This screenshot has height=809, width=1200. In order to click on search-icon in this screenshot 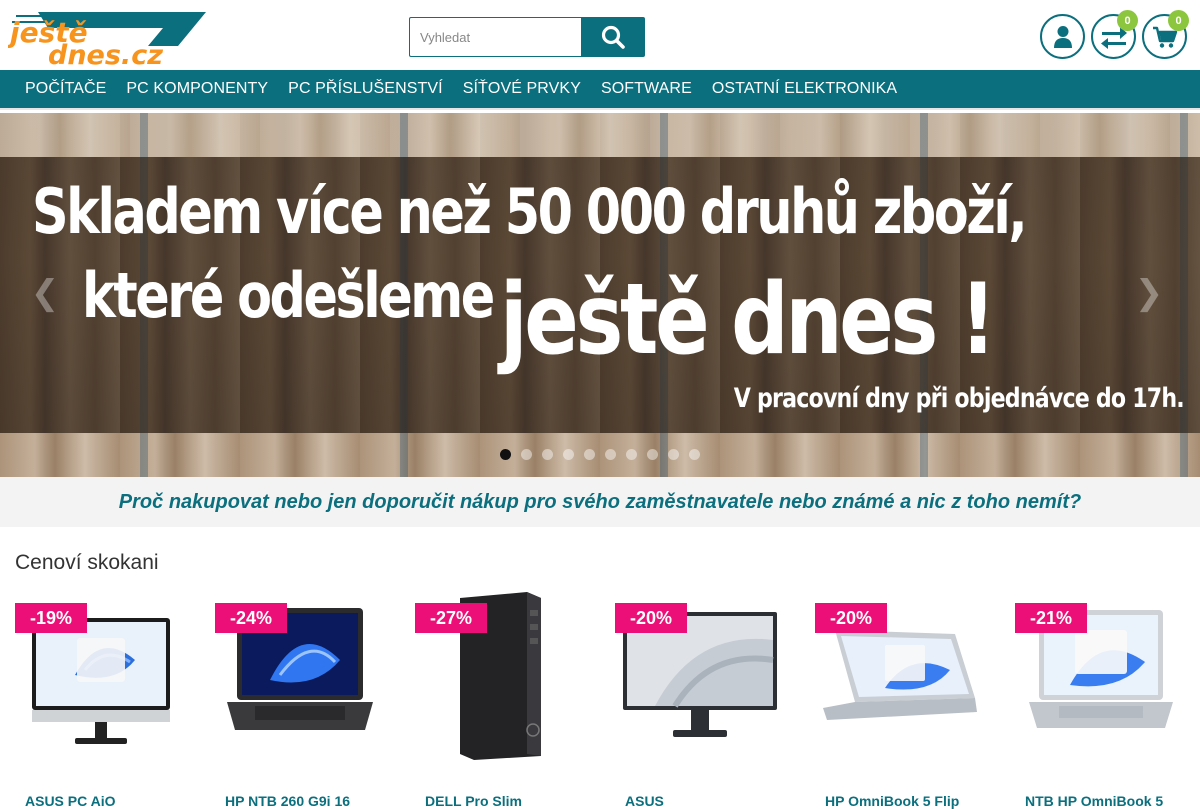, I will do `click(613, 37)`.